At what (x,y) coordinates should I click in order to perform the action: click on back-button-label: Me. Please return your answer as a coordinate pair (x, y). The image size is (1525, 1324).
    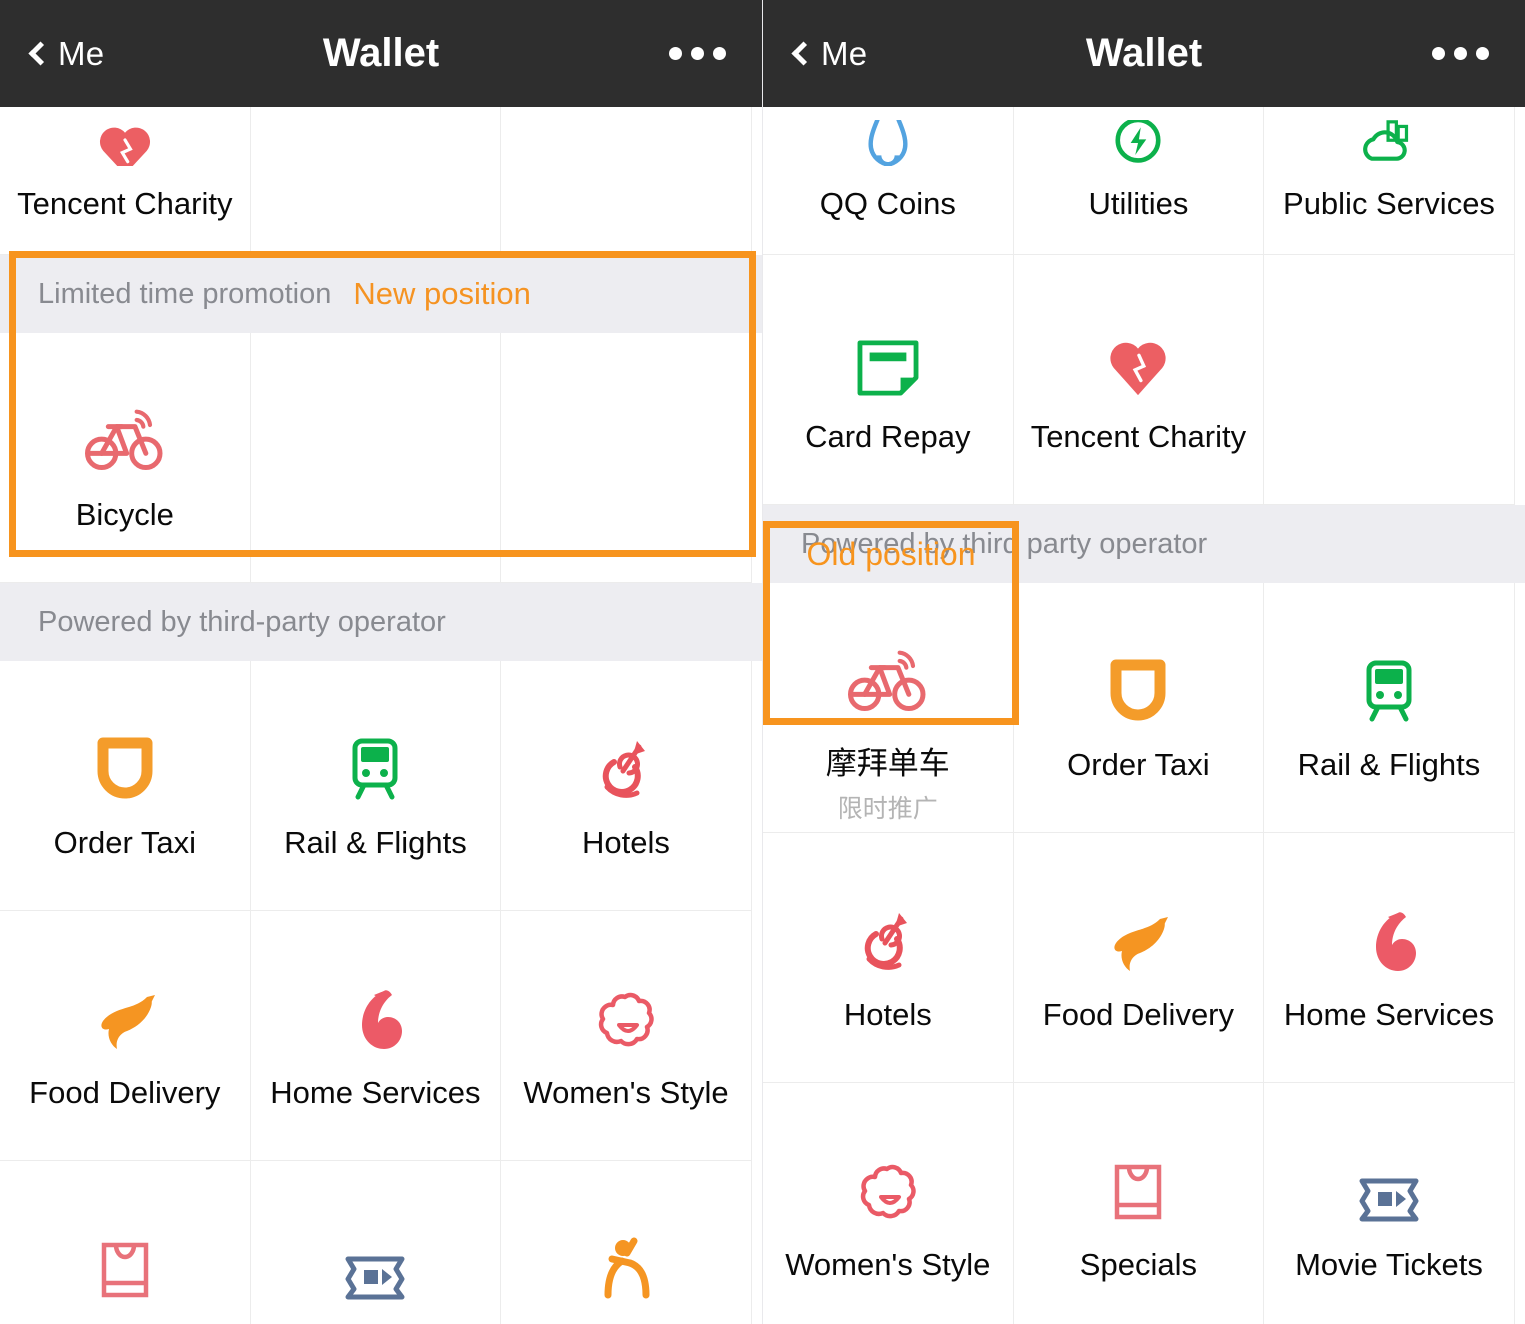
    Looking at the image, I should click on (81, 53).